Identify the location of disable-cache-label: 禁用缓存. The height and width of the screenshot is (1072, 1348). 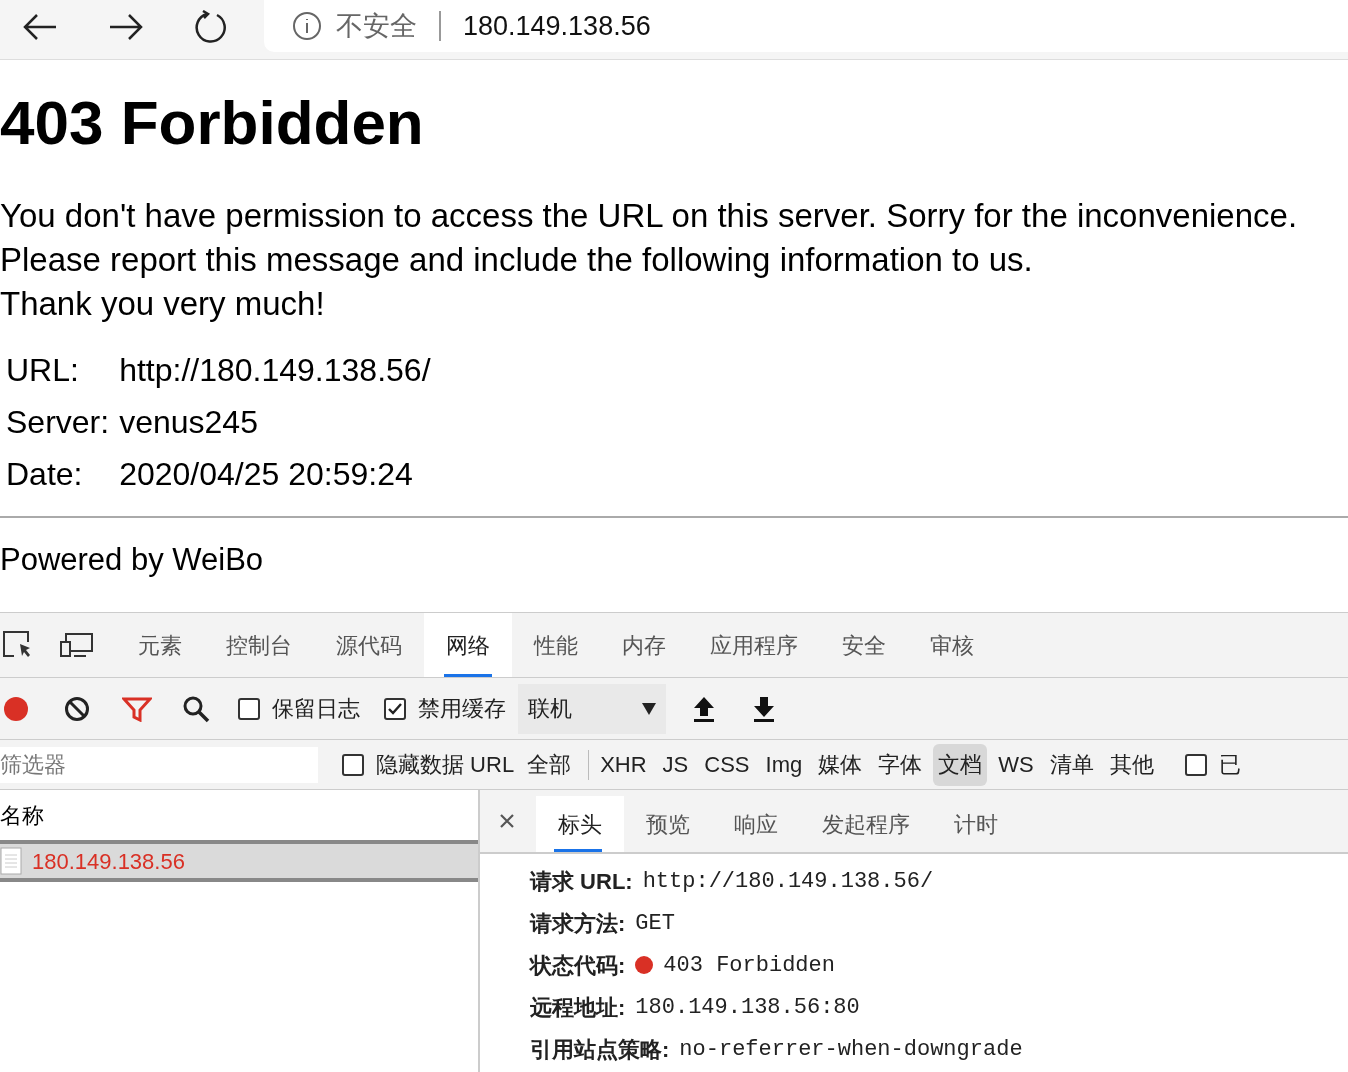
(462, 708).